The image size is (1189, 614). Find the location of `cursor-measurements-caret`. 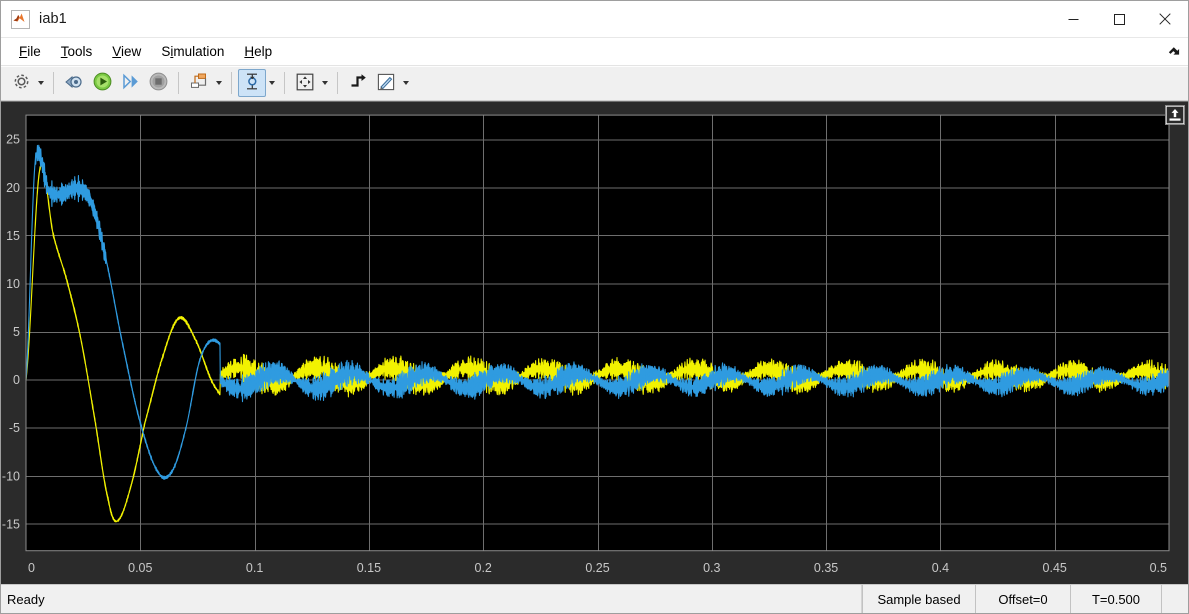

cursor-measurements-caret is located at coordinates (272, 83).